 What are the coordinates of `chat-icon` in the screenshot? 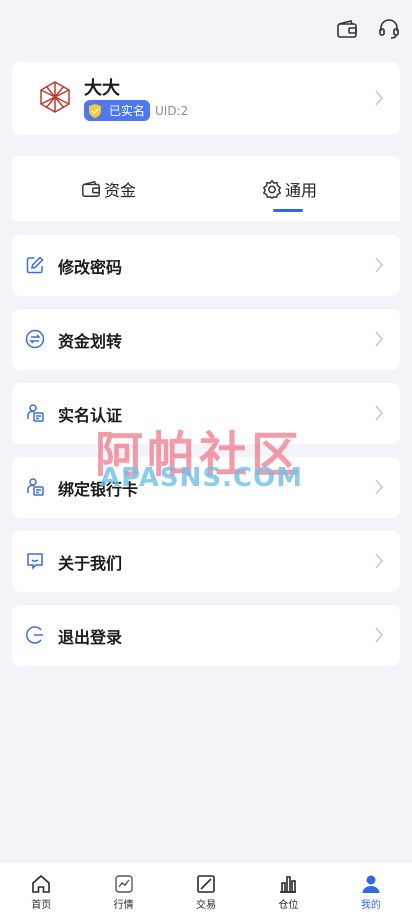 It's located at (35, 561).